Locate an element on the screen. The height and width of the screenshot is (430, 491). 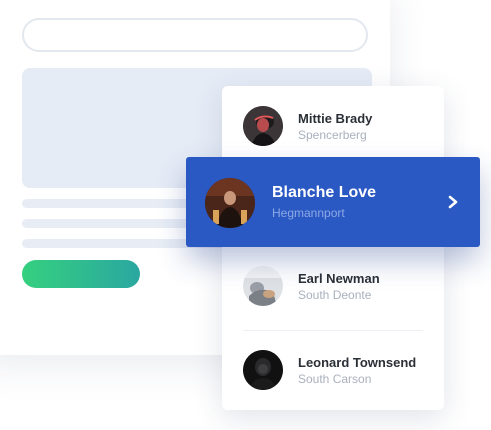
list-item-selected: Blanche Love Hegmannport is located at coordinates (333, 202).